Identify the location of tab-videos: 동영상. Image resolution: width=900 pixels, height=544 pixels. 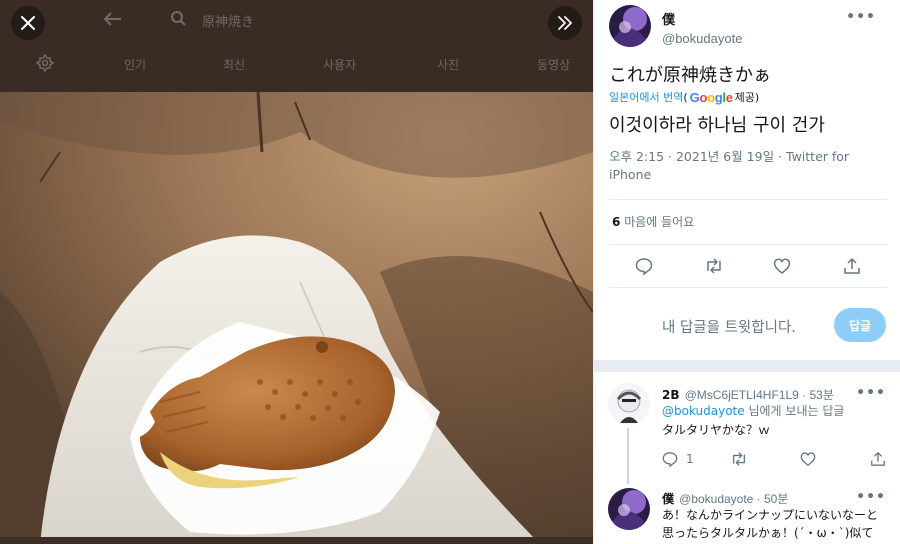
(553, 64).